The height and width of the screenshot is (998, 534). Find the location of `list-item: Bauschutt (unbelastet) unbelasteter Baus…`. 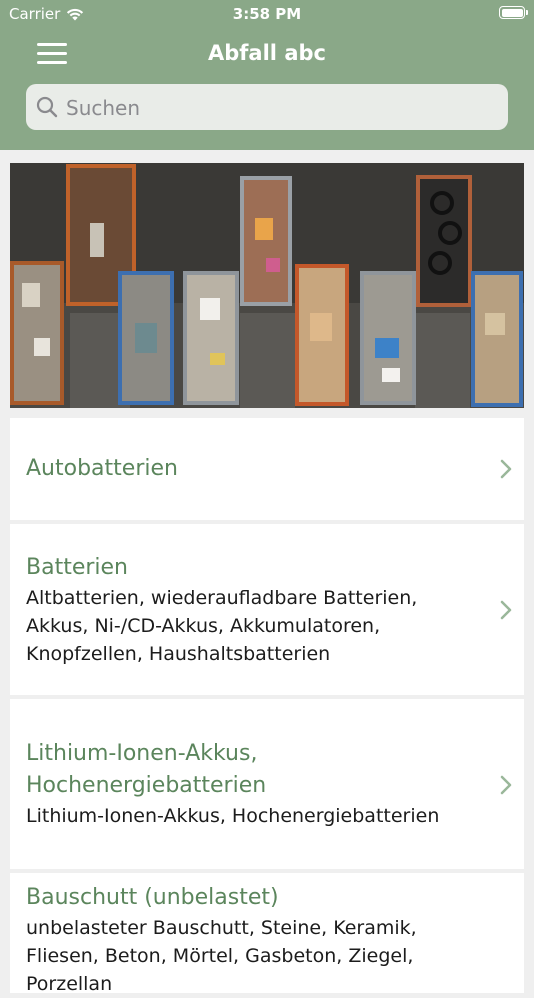

list-item: Bauschutt (unbelastet) unbelasteter Baus… is located at coordinates (267, 934).